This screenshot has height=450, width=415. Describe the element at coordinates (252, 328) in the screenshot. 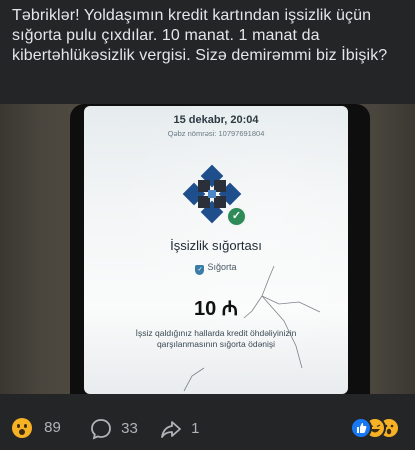

I see `screen-crack` at that location.